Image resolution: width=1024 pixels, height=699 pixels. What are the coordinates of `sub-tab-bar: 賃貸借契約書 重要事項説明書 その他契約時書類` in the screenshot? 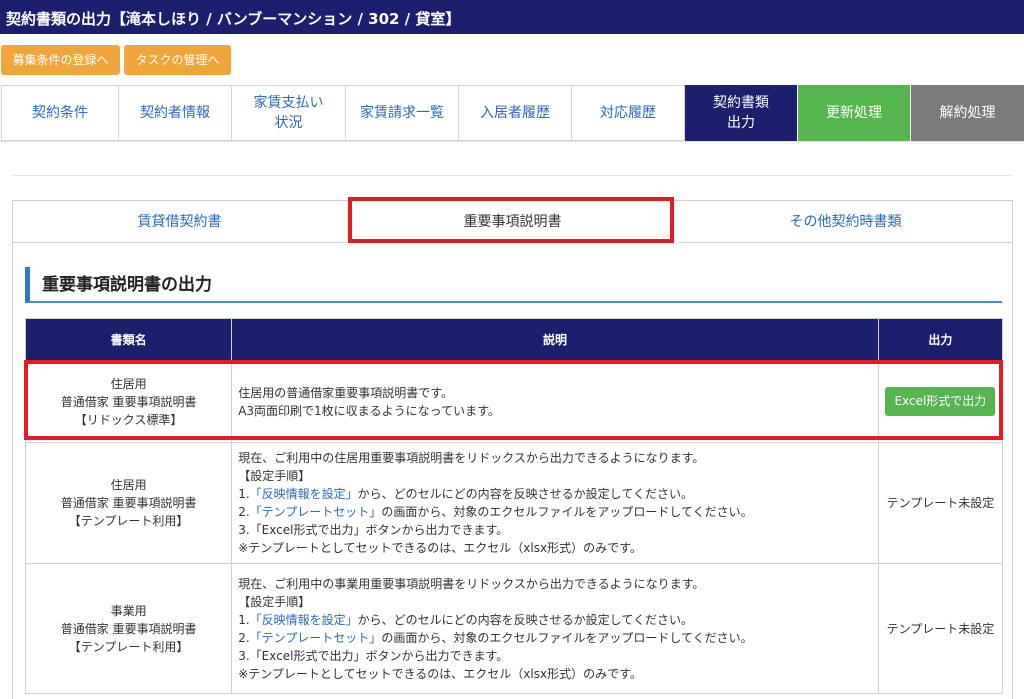 It's located at (512, 222).